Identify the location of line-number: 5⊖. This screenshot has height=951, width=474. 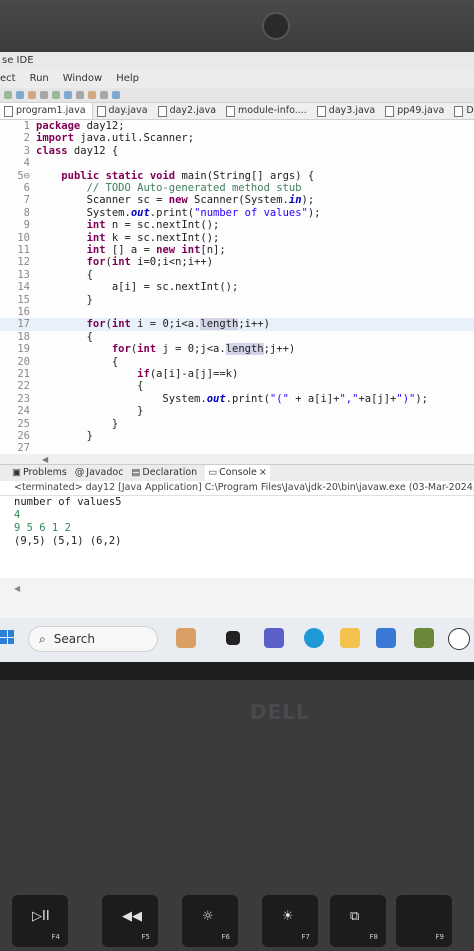
(23, 175).